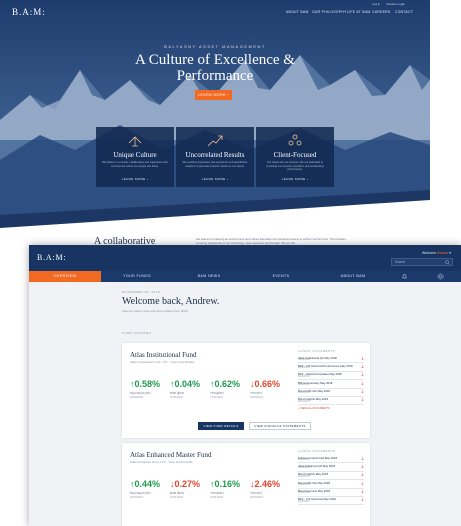 Image resolution: width=461 pixels, height=526 pixels. What do you see at coordinates (265, 384) in the screenshot?
I see `stat-value: ↓0.66%` at bounding box center [265, 384].